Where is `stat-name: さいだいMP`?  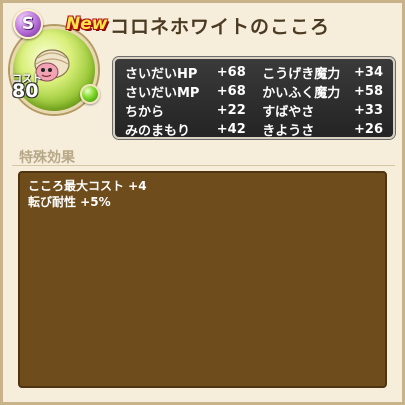 stat-name: さいだいMP is located at coordinates (162, 93).